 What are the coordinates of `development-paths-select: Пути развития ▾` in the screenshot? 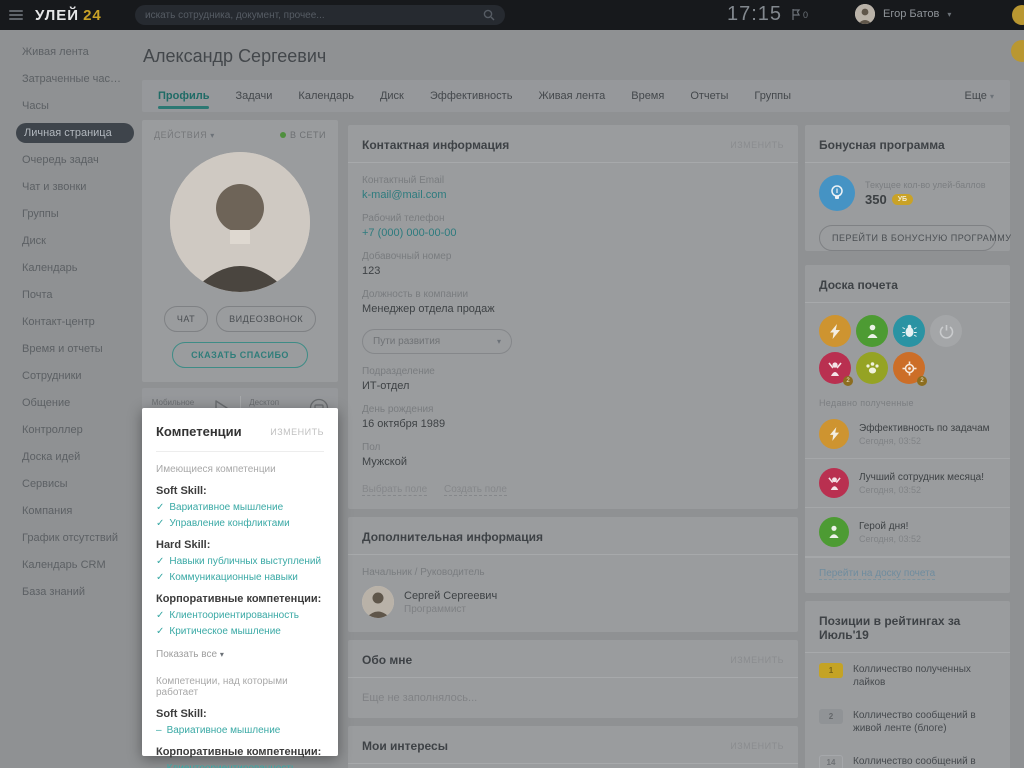 It's located at (437, 341).